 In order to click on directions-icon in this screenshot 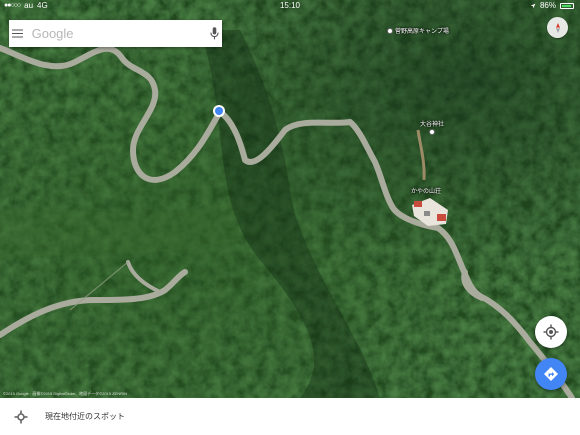, I will do `click(551, 374)`.